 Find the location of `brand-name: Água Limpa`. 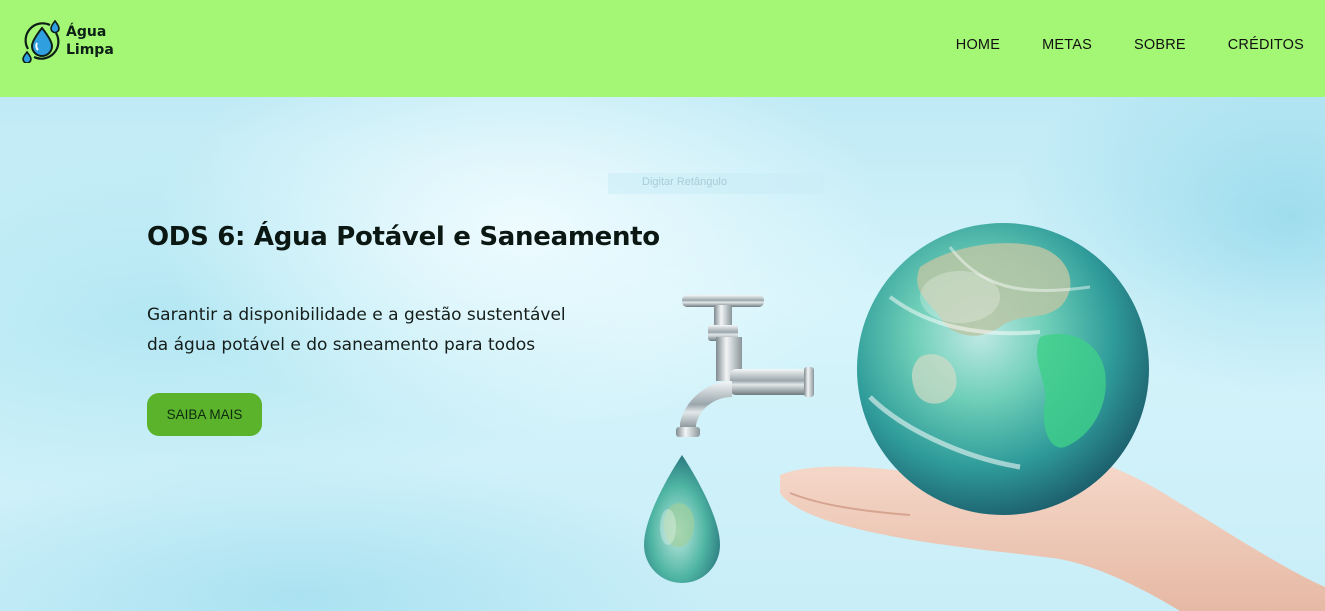

brand-name: Água Limpa is located at coordinates (90, 41).